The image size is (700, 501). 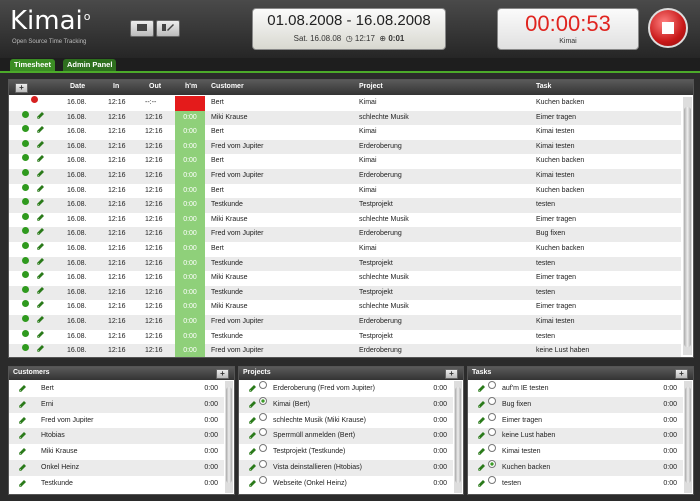 I want to click on list-item: Kuchen backen 0:00, so click(x=575, y=467).